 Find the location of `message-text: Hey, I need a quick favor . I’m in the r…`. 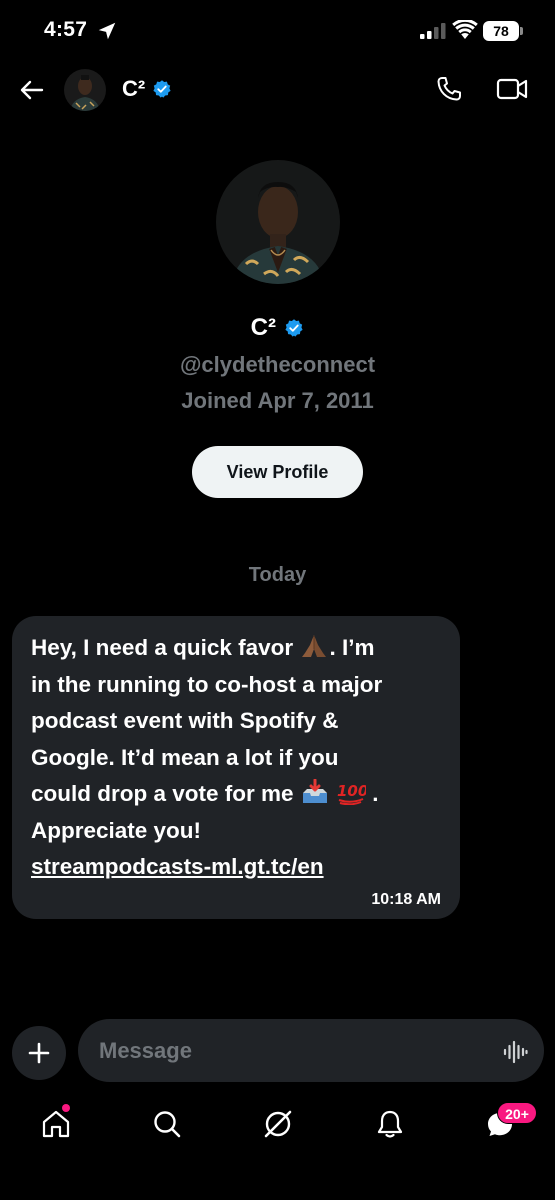

message-text: Hey, I need a quick favor . I’m in the r… is located at coordinates (236, 739).